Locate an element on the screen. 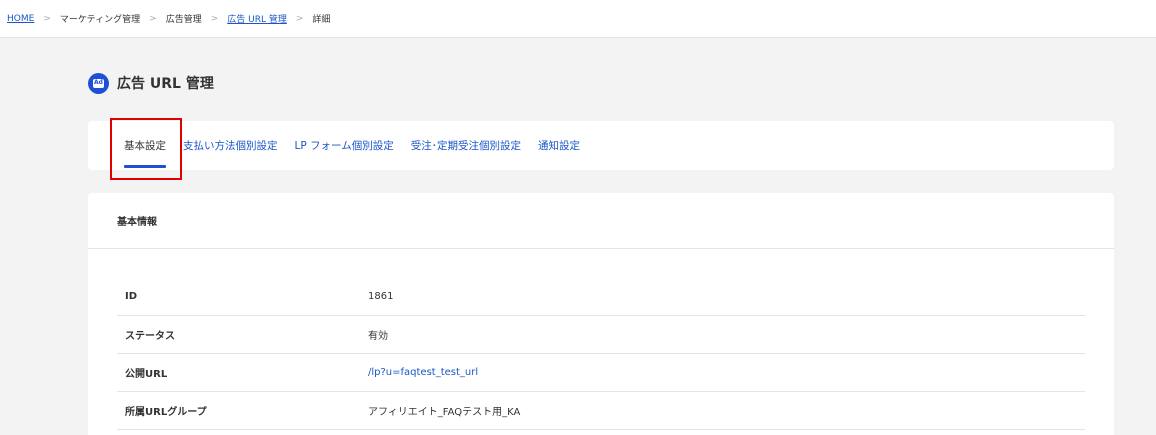 Image resolution: width=1156 pixels, height=435 pixels. breadcrumb-marketing: マーケティング管理 is located at coordinates (100, 20).